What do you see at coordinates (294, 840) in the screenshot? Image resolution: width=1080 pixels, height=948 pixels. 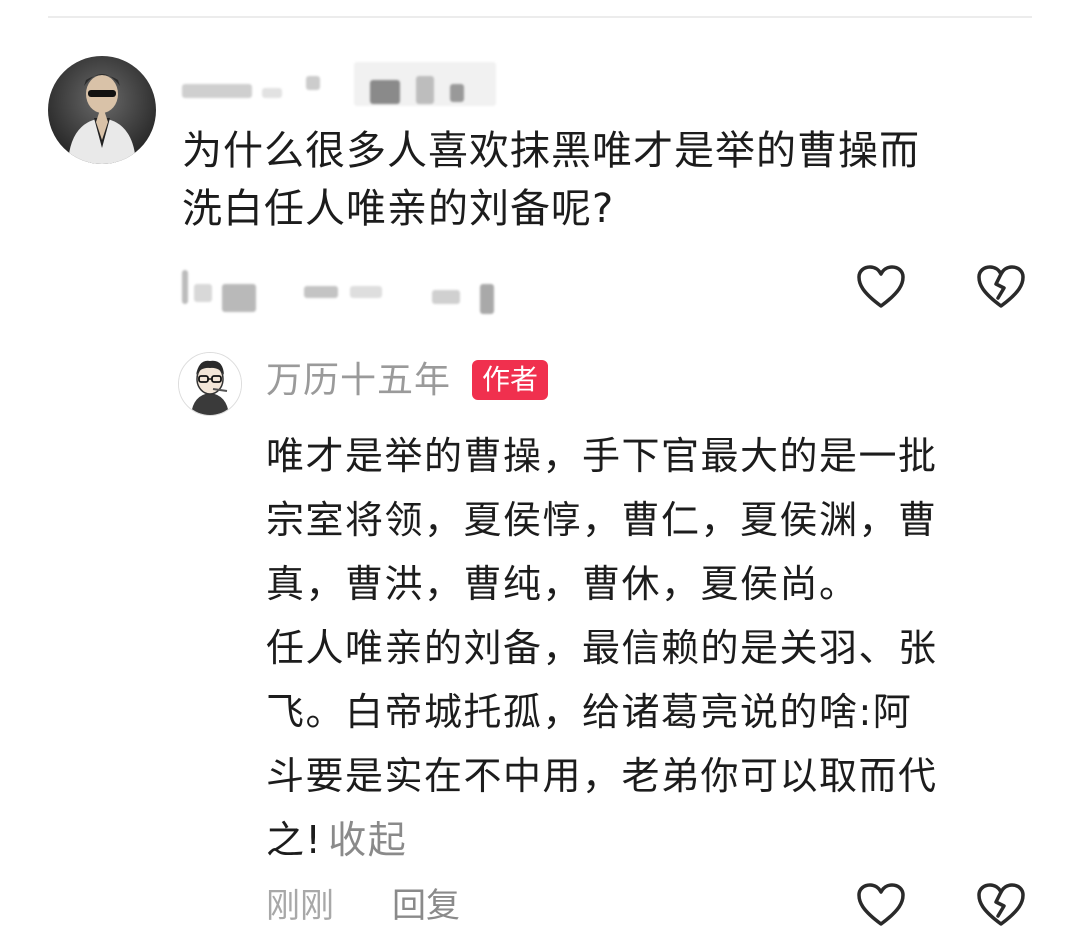 I see `reply-line: 之!` at bounding box center [294, 840].